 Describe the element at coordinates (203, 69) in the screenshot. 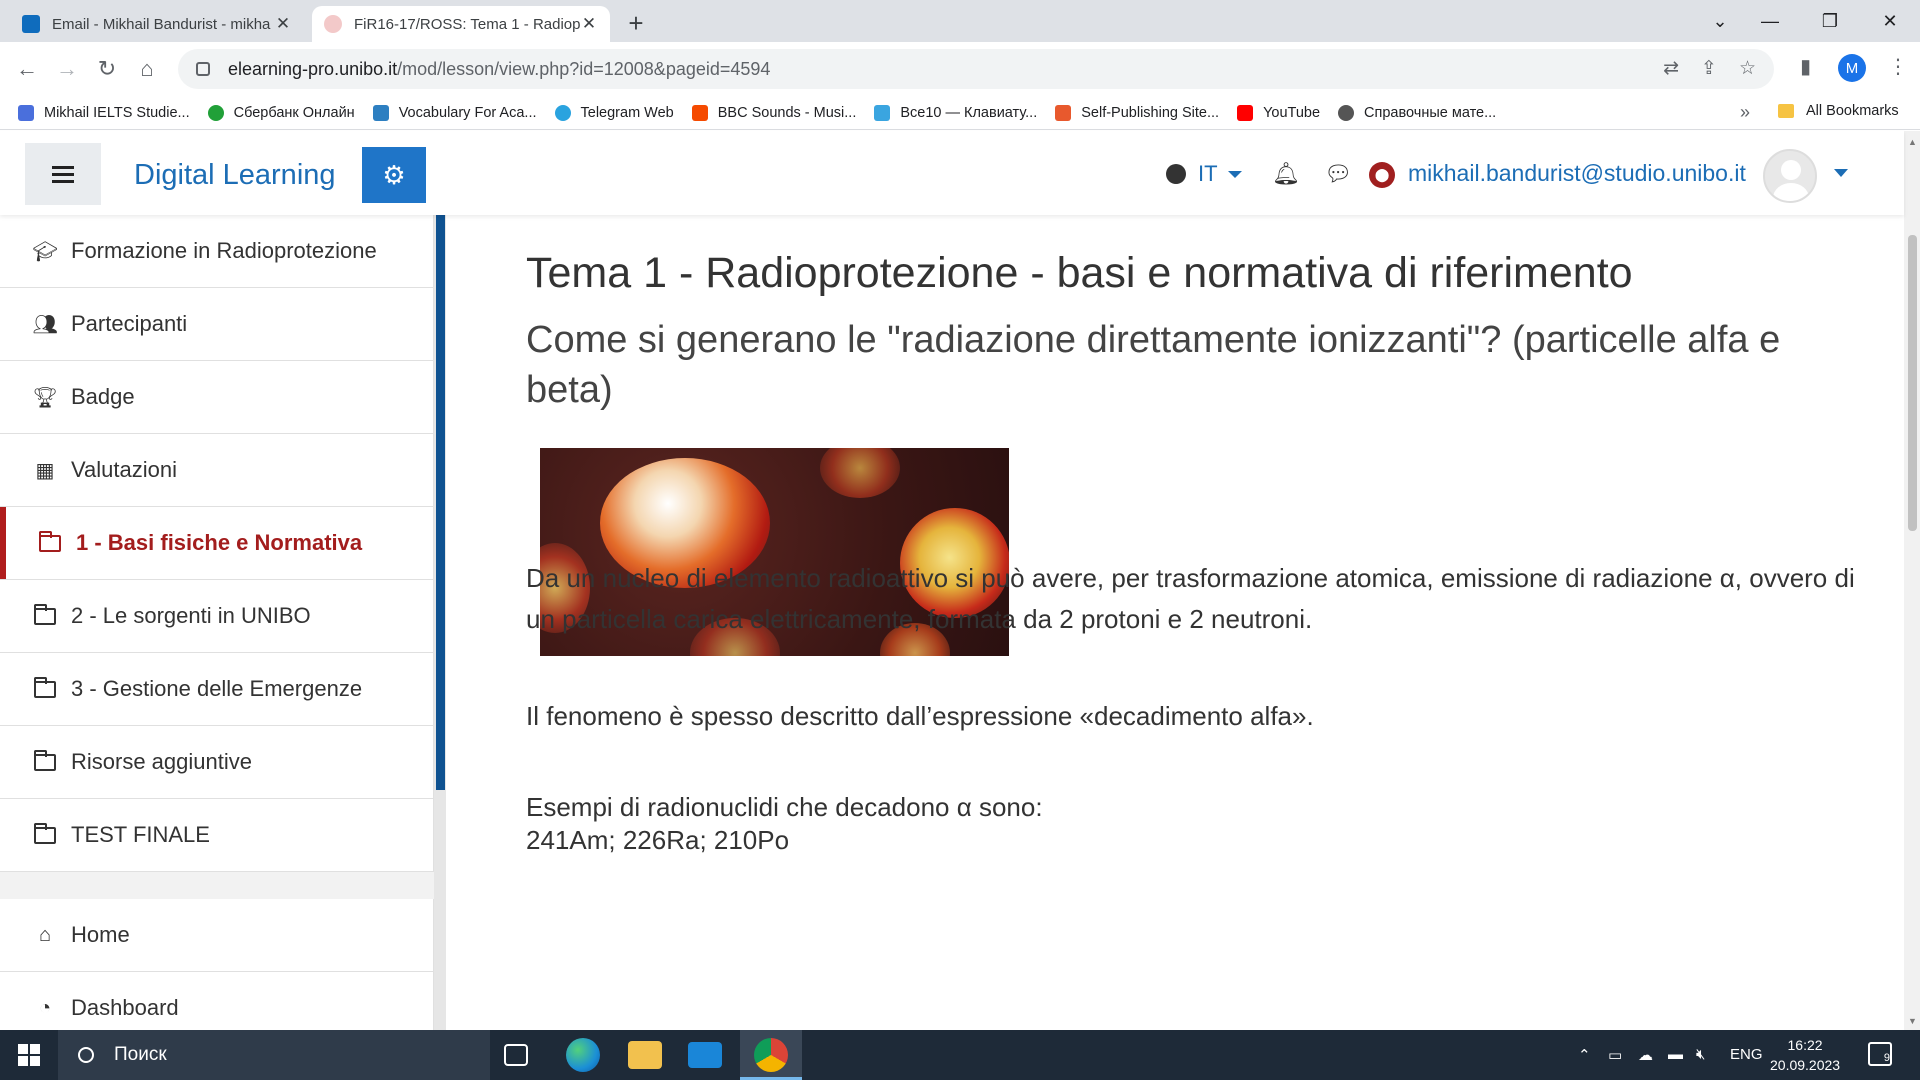

I see `site-info-icon` at that location.